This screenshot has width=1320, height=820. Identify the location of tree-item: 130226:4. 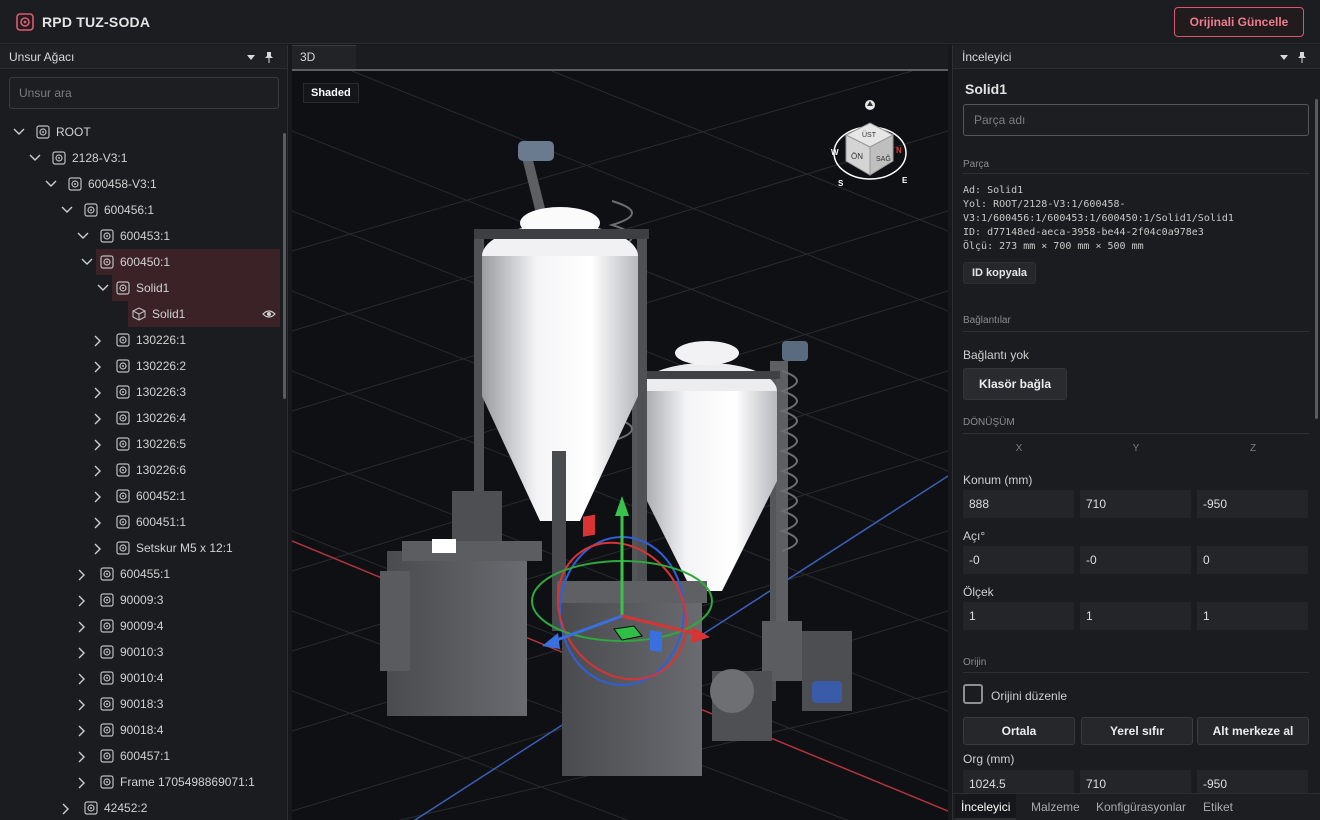
(140, 418).